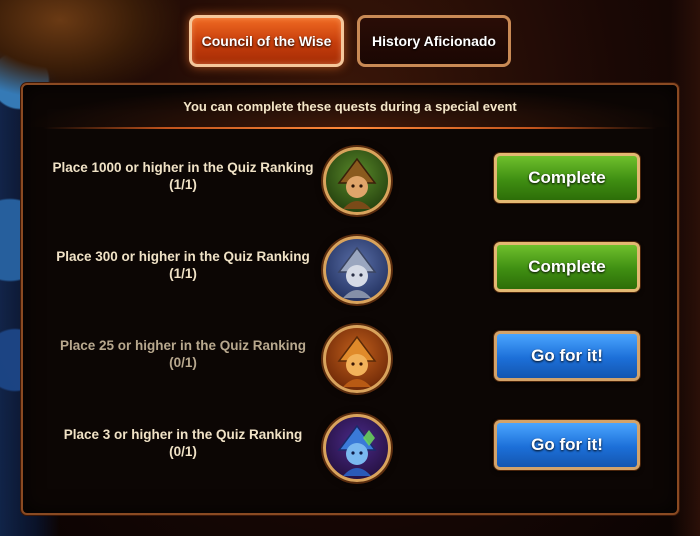  I want to click on tab-label: History Aficionado, so click(434, 41).